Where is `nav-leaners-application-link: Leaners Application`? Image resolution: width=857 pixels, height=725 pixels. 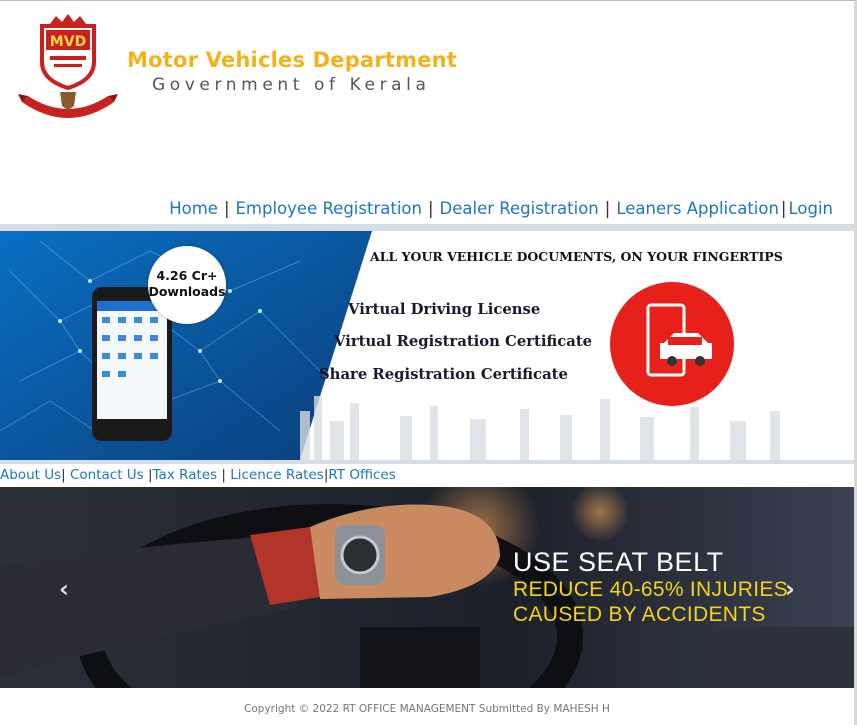
nav-leaners-application-link: Leaners Application is located at coordinates (697, 208).